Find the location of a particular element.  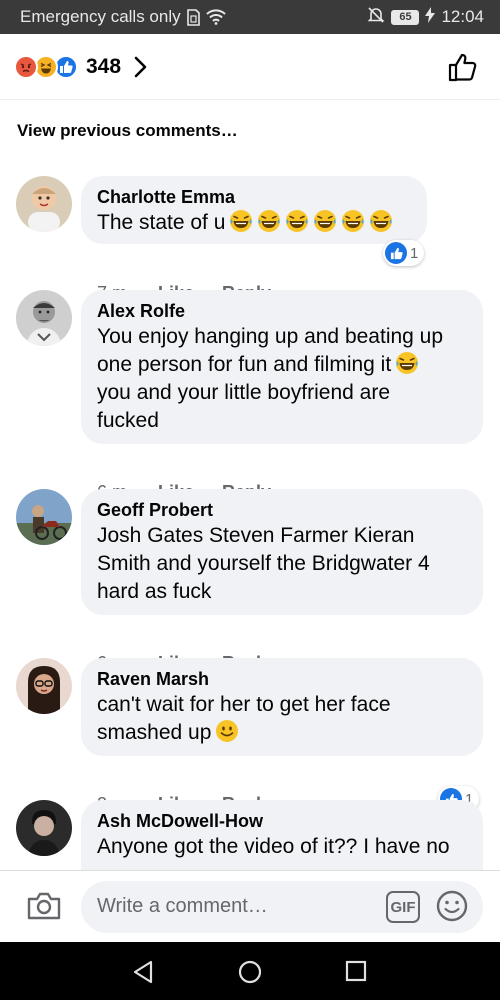

wifi-icon is located at coordinates (215, 17).